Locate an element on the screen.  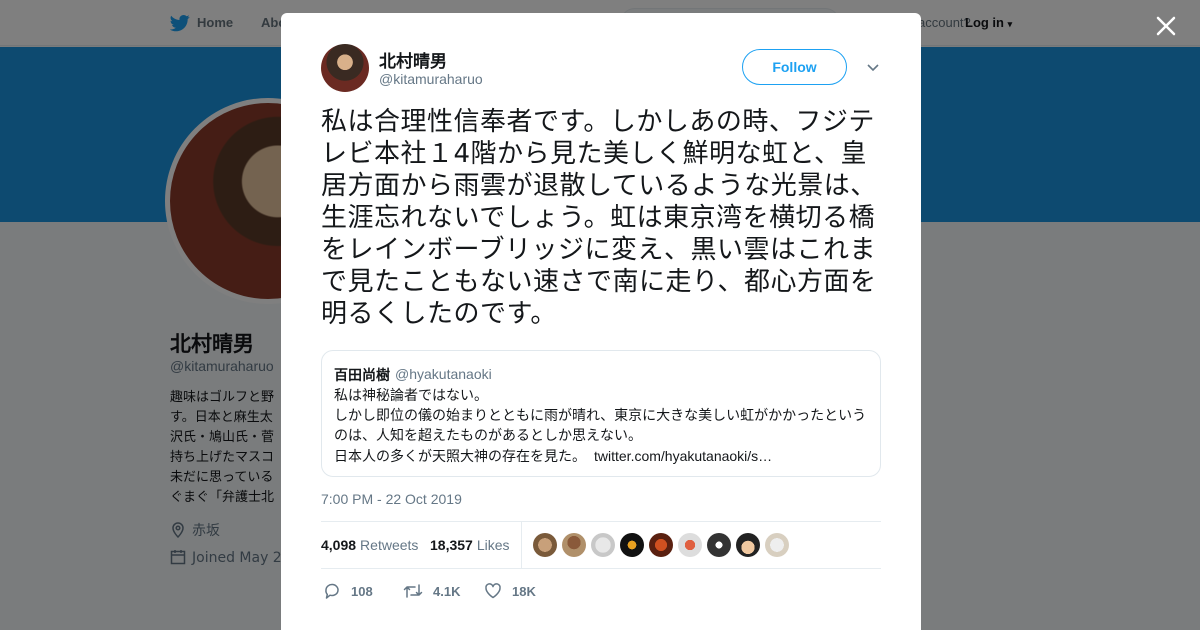
author-handle: @kitamuraharuo is located at coordinates (431, 79).